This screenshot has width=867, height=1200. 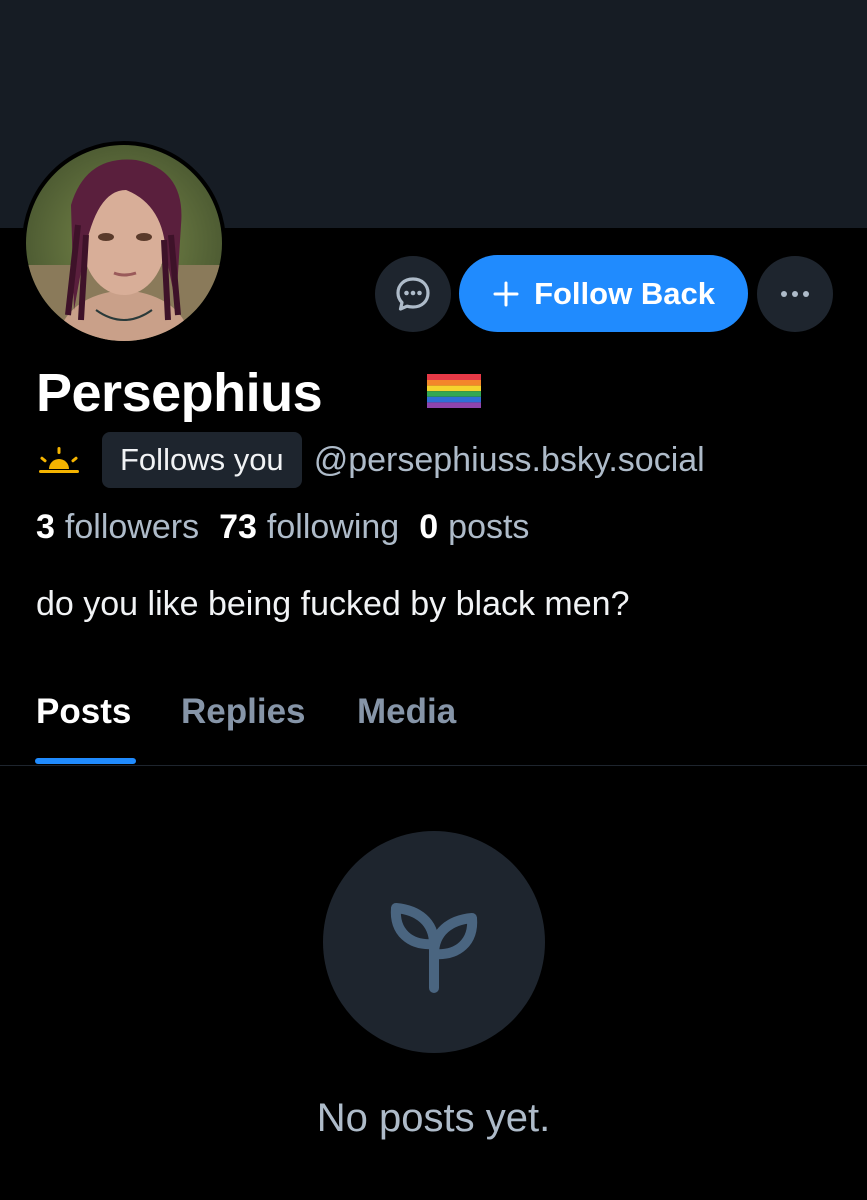 I want to click on ellipsis-icon, so click(x=795, y=294).